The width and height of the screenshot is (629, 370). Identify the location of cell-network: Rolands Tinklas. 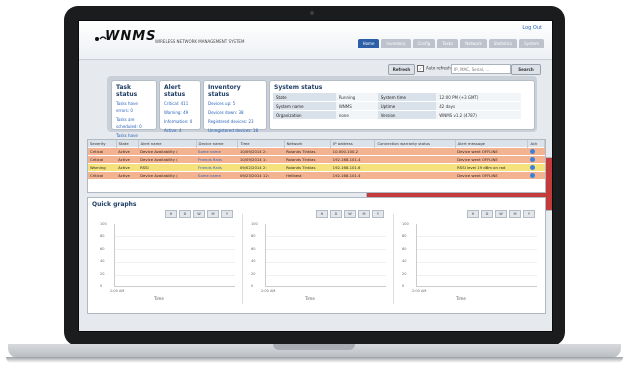
(307, 151).